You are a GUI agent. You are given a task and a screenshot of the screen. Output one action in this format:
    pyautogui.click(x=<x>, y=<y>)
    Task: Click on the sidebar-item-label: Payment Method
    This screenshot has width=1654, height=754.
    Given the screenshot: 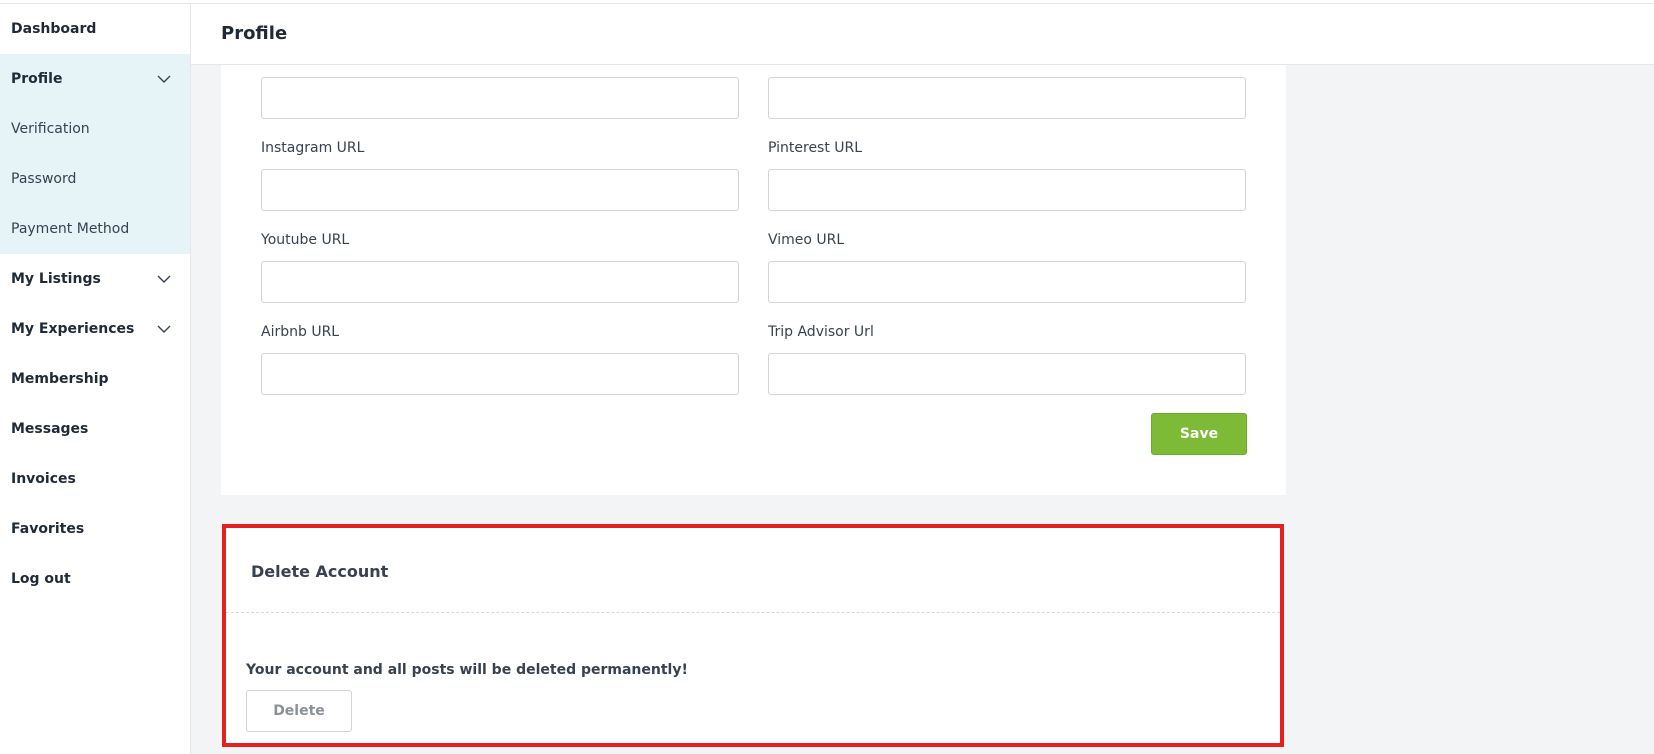 What is the action you would take?
    pyautogui.click(x=70, y=229)
    